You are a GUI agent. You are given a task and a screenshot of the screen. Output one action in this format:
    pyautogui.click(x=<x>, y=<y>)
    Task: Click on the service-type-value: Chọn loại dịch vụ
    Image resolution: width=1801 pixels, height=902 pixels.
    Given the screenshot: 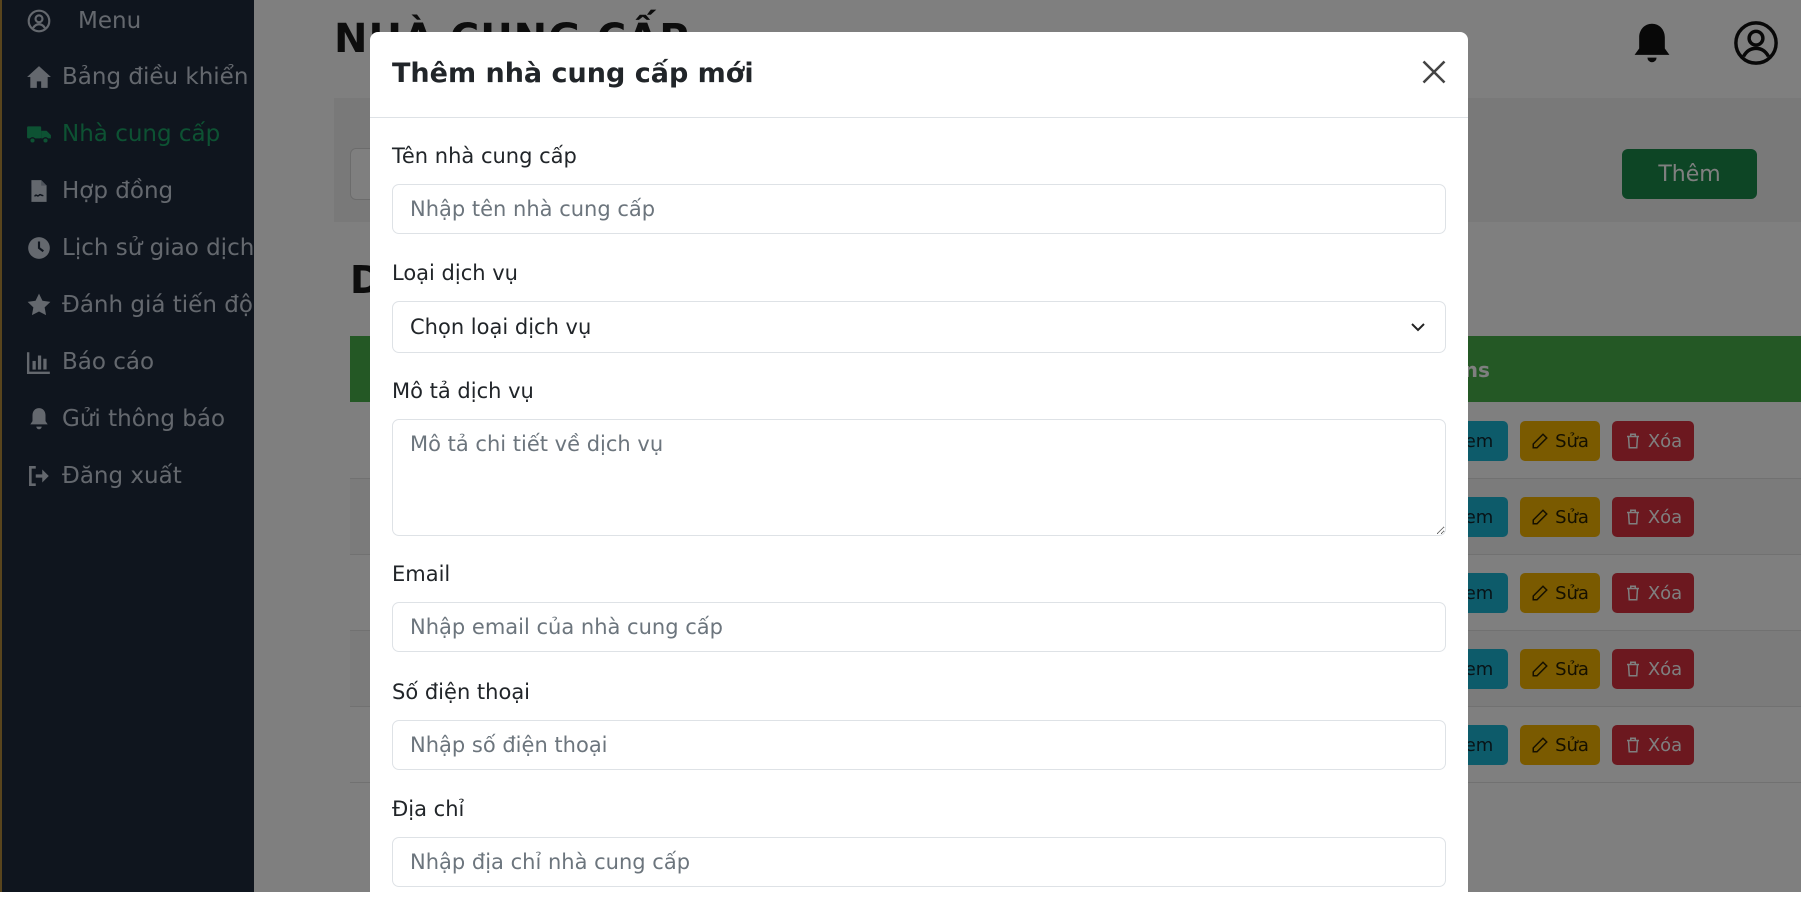 What is the action you would take?
    pyautogui.click(x=501, y=327)
    